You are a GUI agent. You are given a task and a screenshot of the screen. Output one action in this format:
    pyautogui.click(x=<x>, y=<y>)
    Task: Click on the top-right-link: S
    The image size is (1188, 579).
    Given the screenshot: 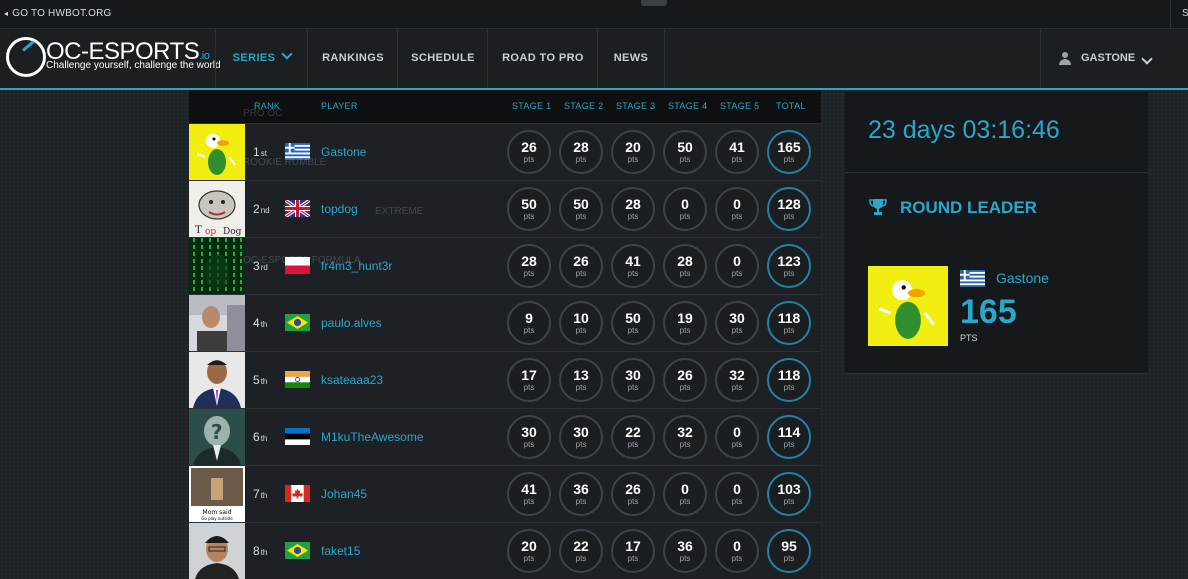 What is the action you would take?
    pyautogui.click(x=1185, y=13)
    